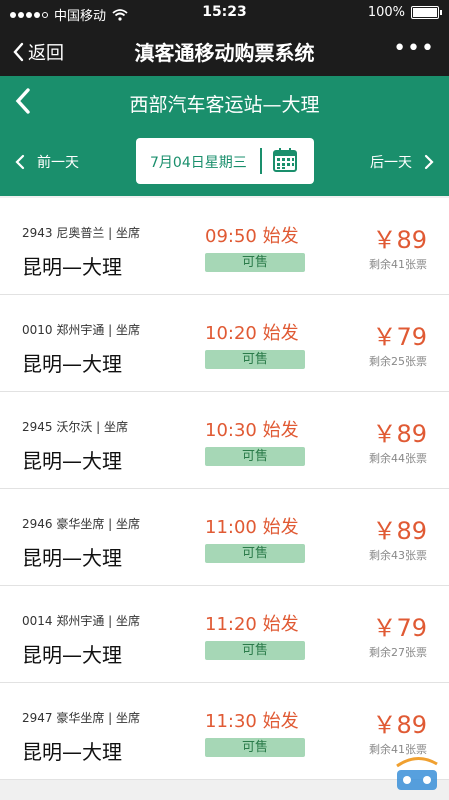 The image size is (449, 800). What do you see at coordinates (426, 12) in the screenshot?
I see `battery-icon` at bounding box center [426, 12].